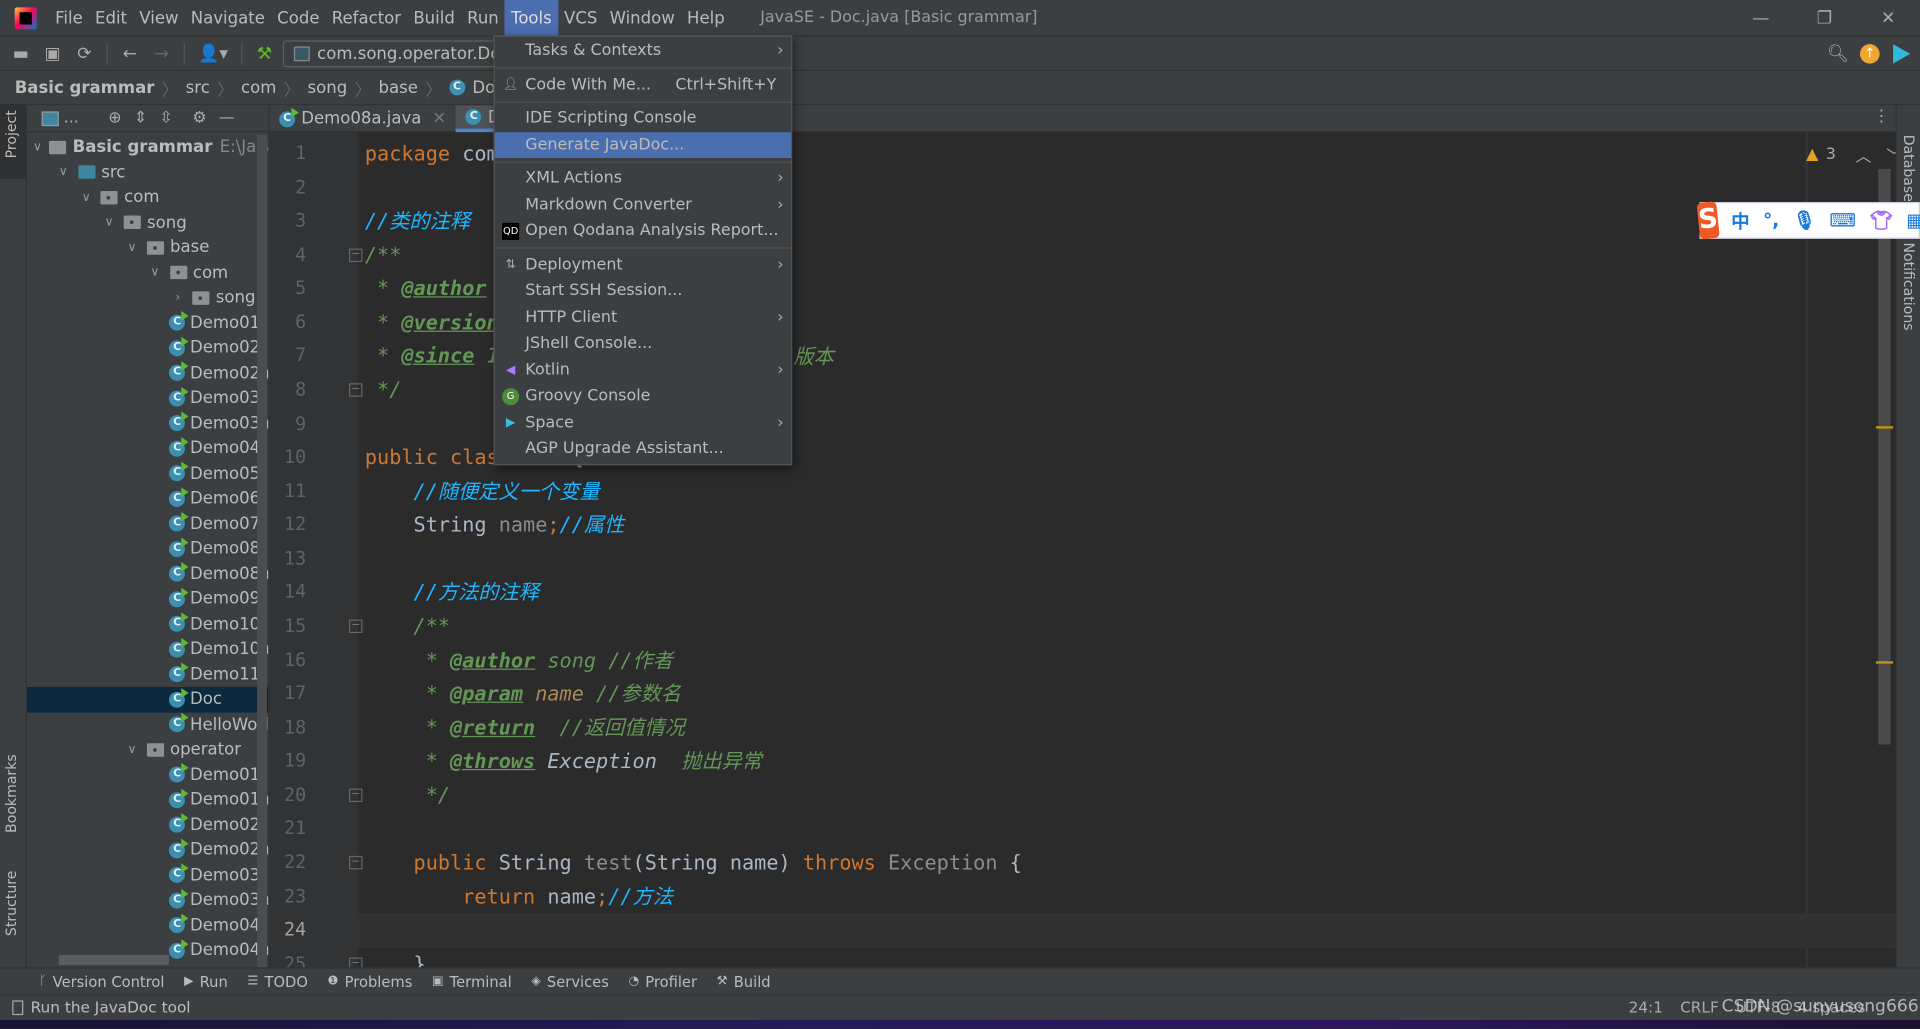 The height and width of the screenshot is (1029, 1920). I want to click on prev-highlight-icon: ︿, so click(1863, 154).